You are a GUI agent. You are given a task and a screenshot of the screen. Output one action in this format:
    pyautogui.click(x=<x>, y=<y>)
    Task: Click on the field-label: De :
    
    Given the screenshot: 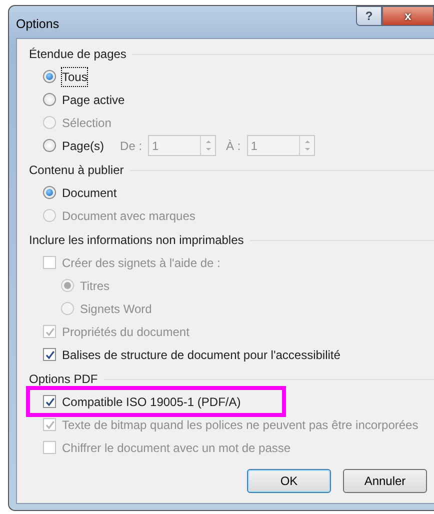 What is the action you would take?
    pyautogui.click(x=131, y=146)
    